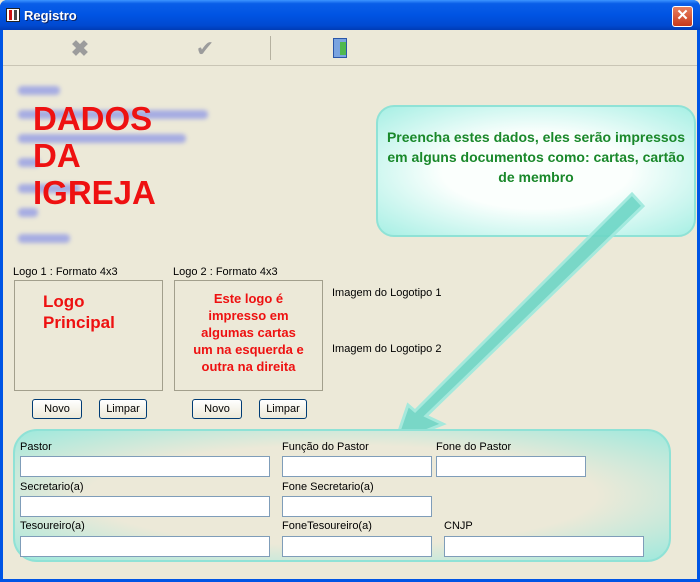  What do you see at coordinates (13, 15) in the screenshot?
I see `app-icon` at bounding box center [13, 15].